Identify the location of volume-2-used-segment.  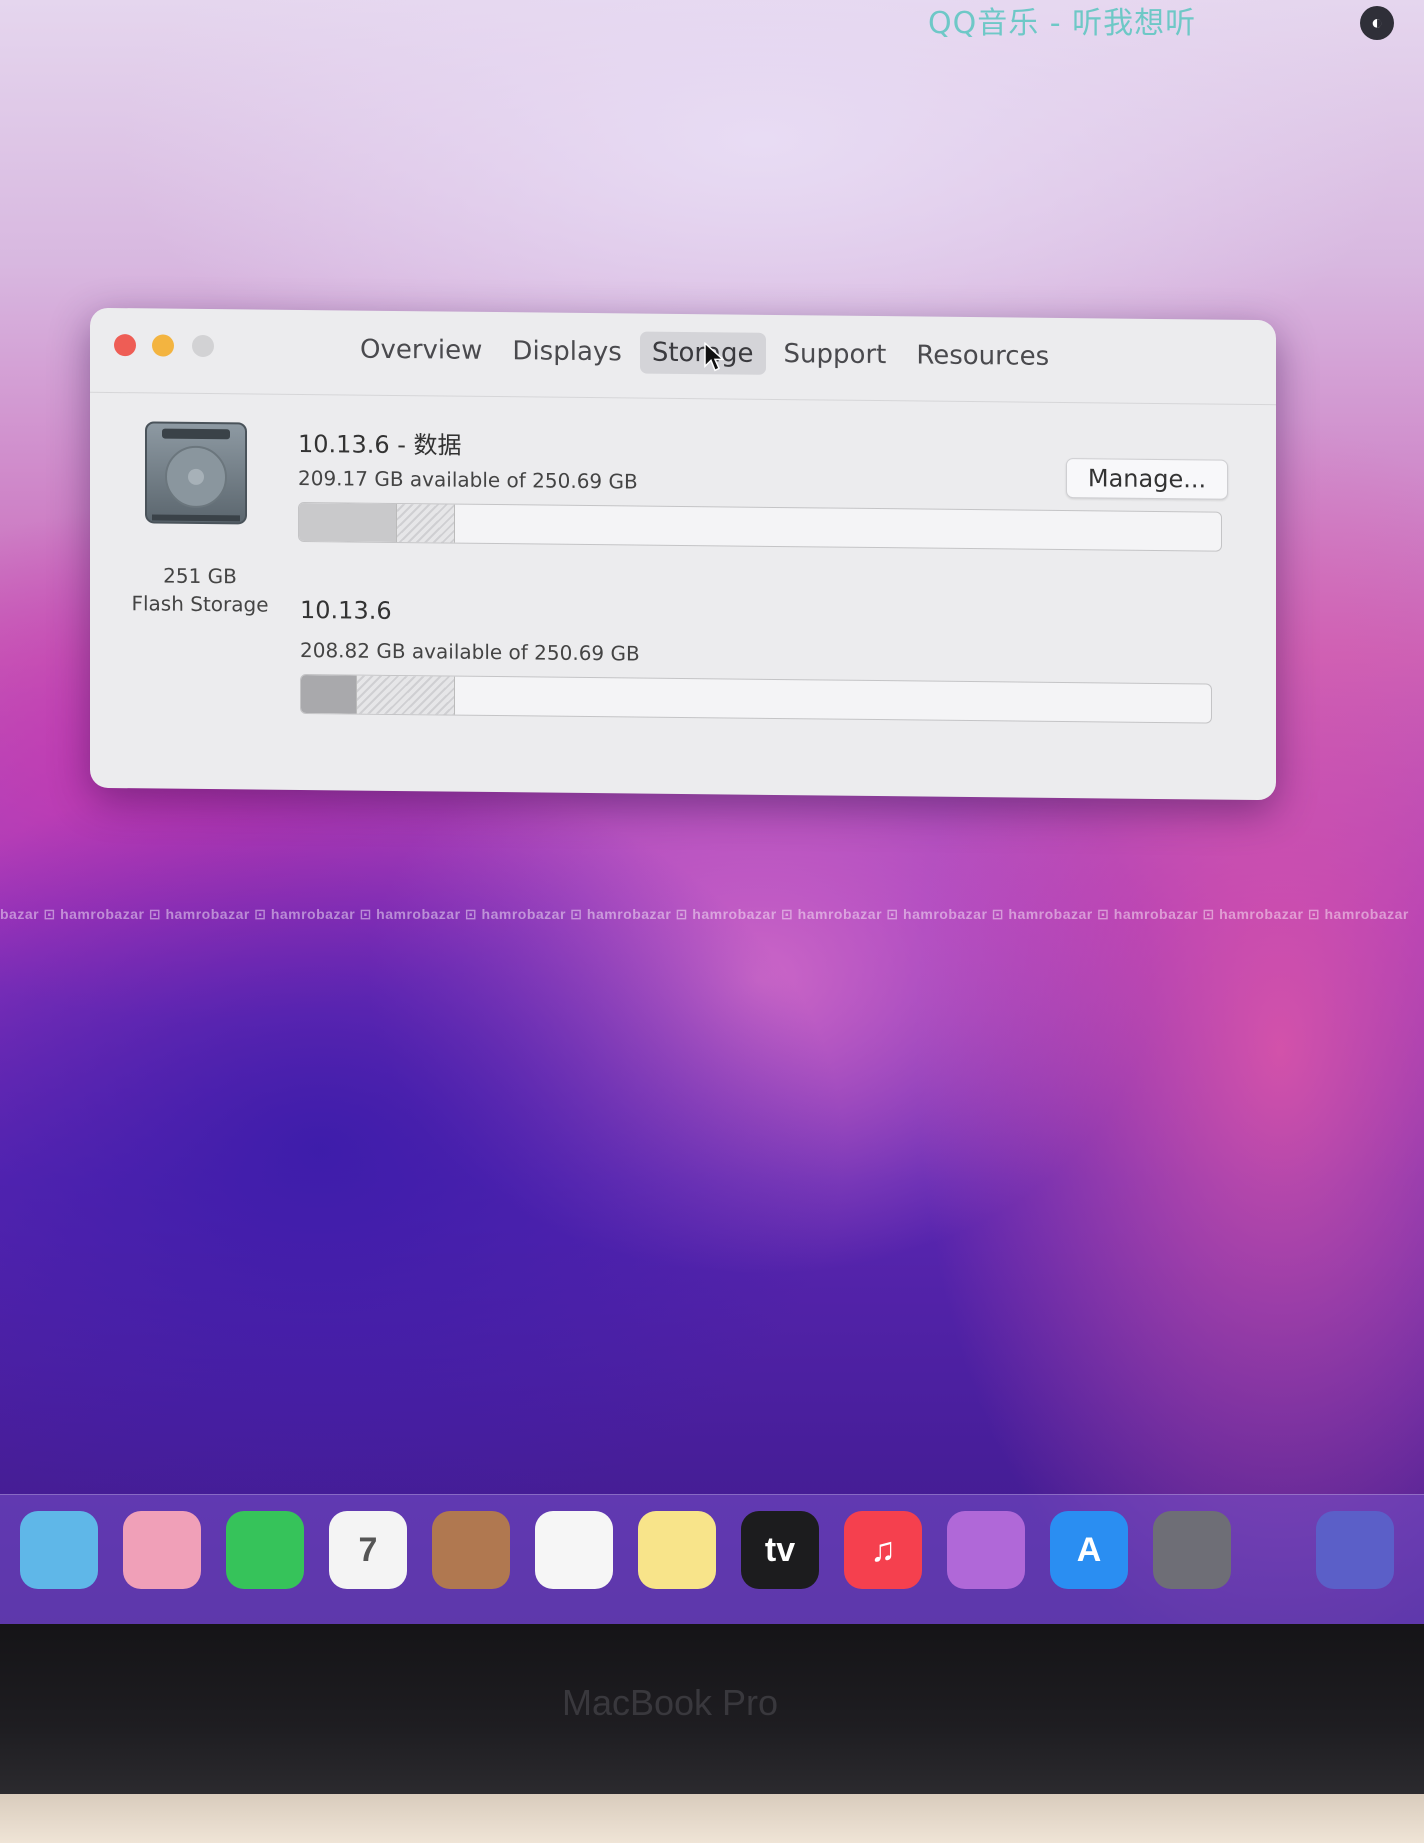
(328, 694).